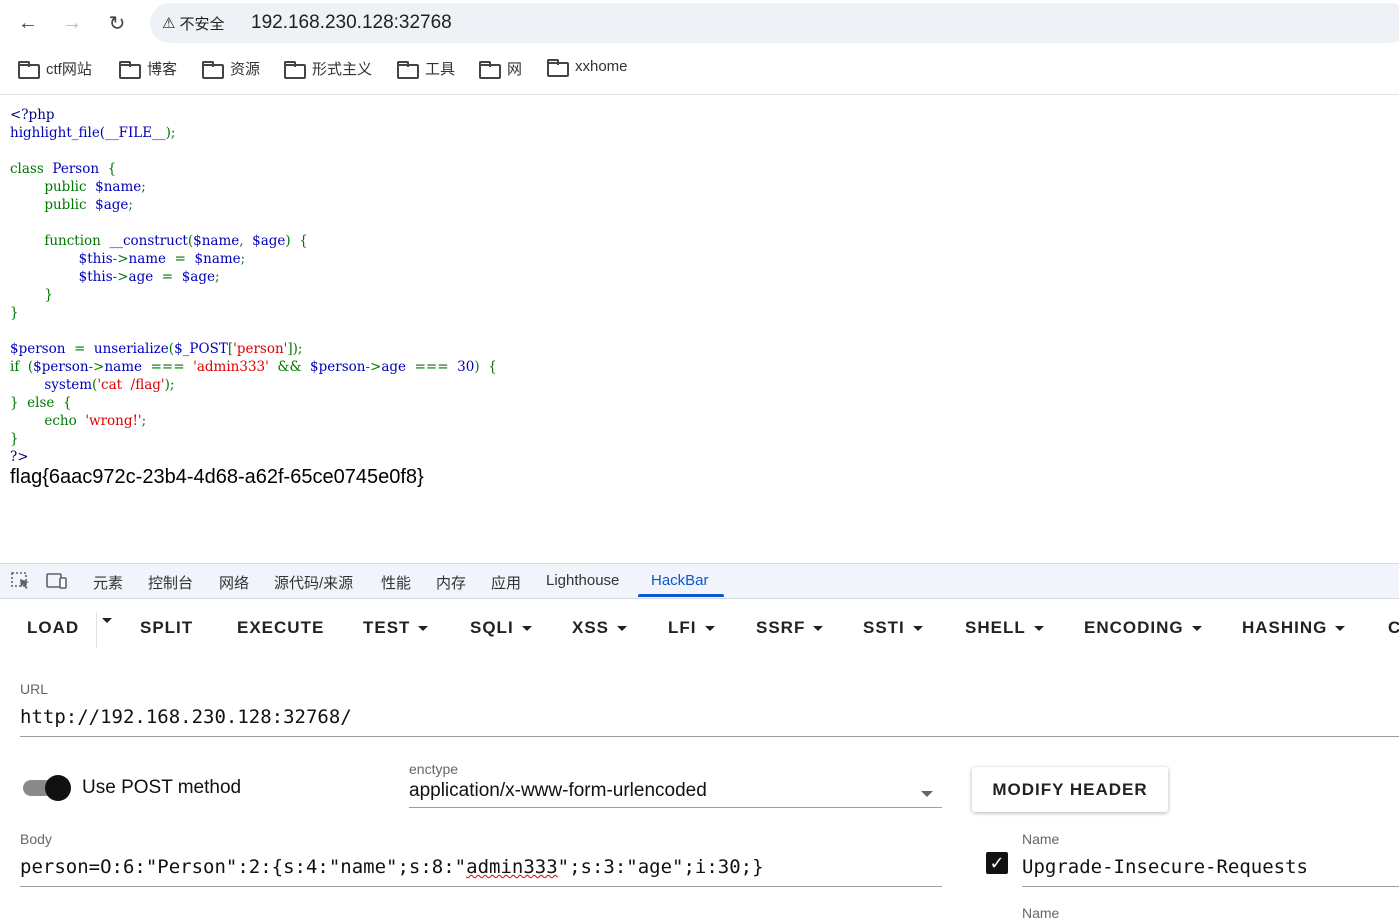 This screenshot has height=921, width=1399. Describe the element at coordinates (680, 580) in the screenshot. I see `tab-hackbar: HackBar` at that location.